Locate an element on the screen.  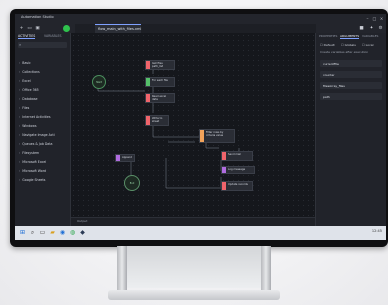
run-button is located at coordinates (66, 28).